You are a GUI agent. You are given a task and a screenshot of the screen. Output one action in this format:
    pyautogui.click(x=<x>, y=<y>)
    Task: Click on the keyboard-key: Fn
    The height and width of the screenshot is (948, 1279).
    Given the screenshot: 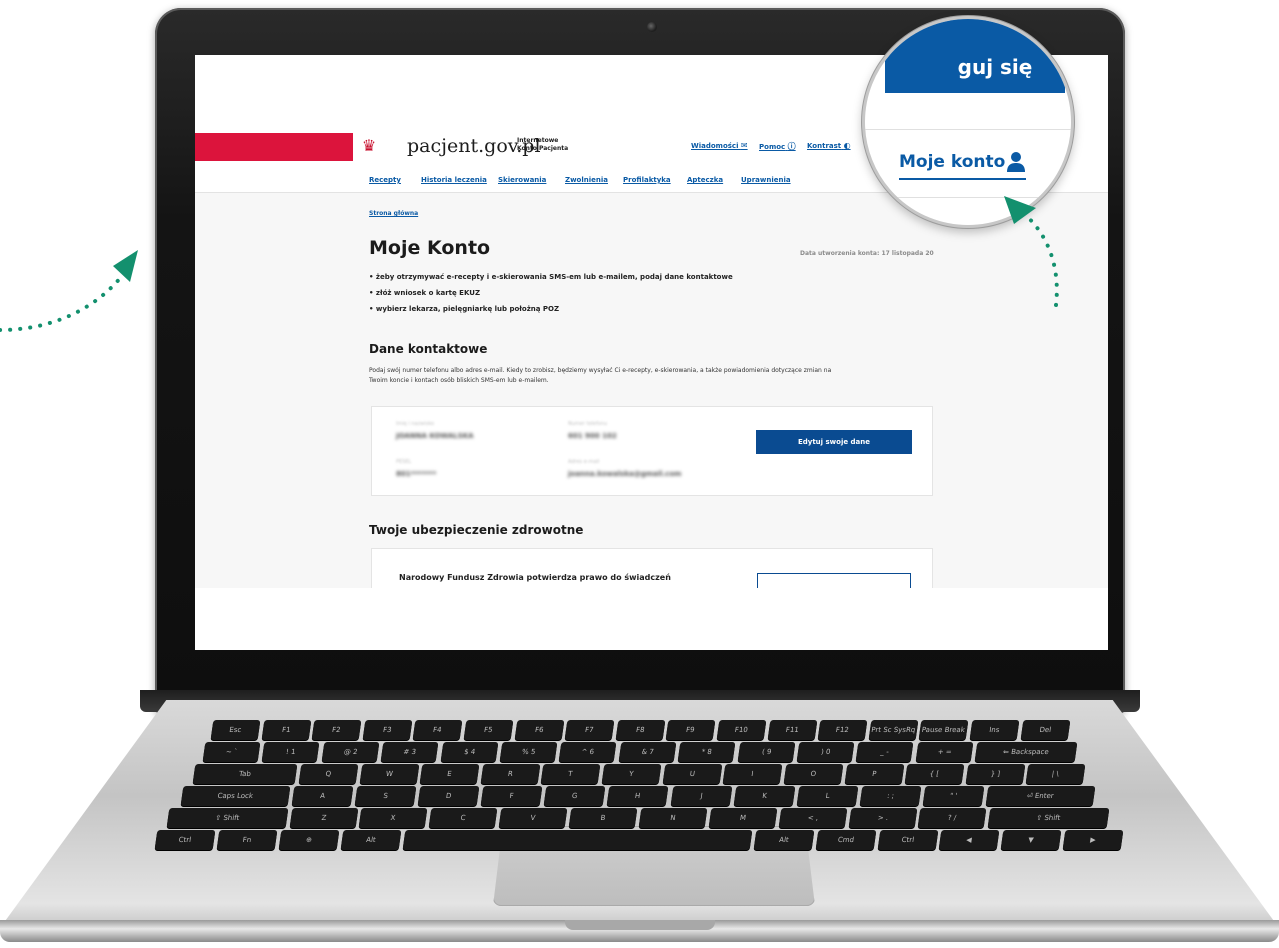 What is the action you would take?
    pyautogui.click(x=247, y=840)
    